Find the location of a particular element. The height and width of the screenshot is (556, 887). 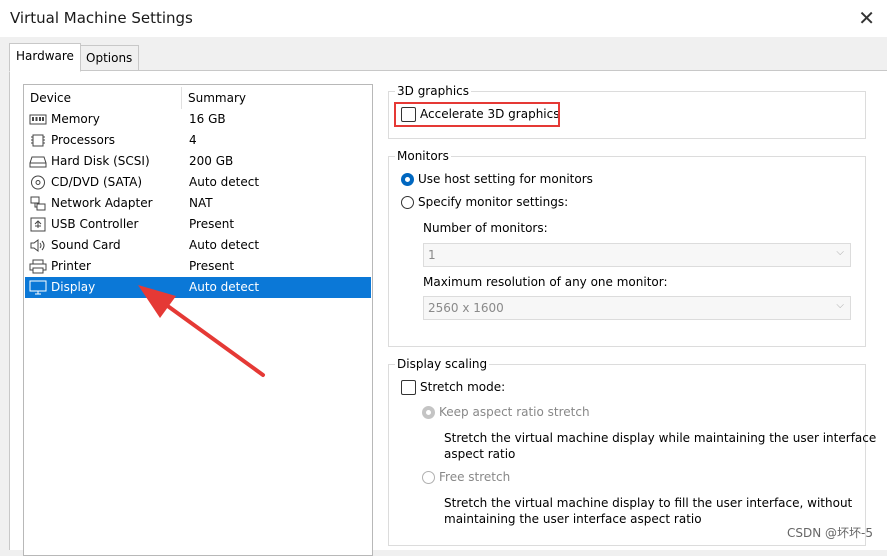

tab-hardware: Hardware is located at coordinates (45, 57).